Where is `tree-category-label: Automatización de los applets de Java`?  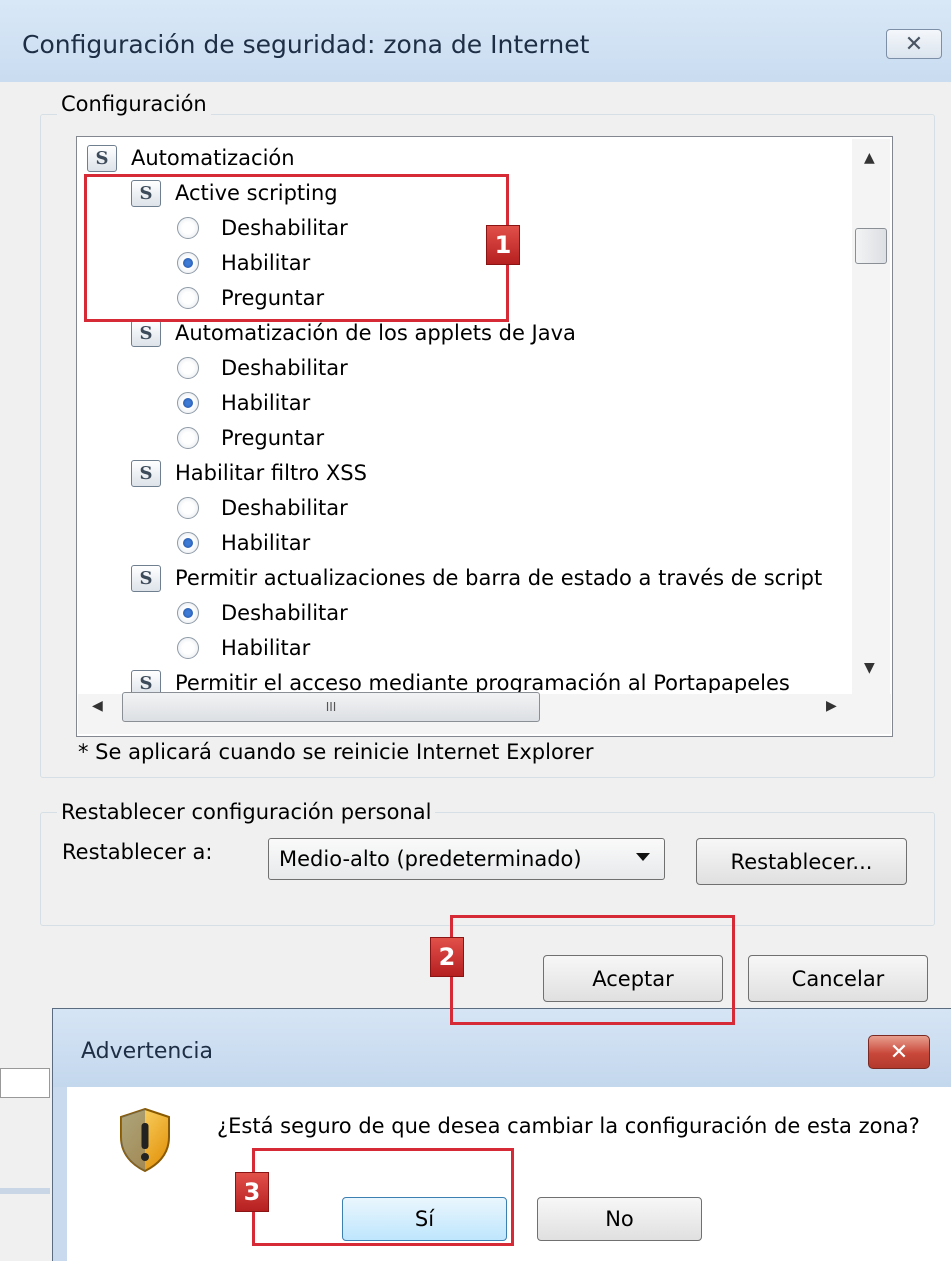
tree-category-label: Automatización de los applets de Java is located at coordinates (375, 333).